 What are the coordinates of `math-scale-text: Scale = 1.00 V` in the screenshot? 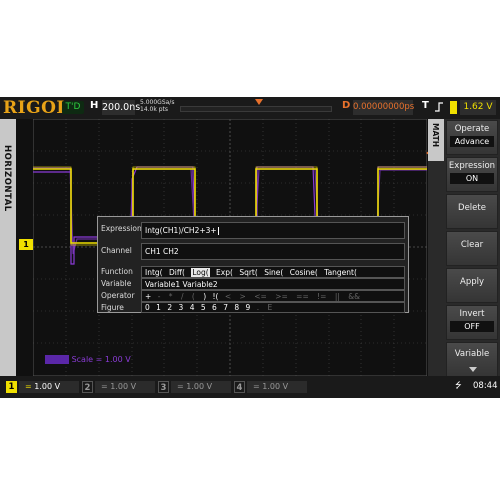 It's located at (101, 359).